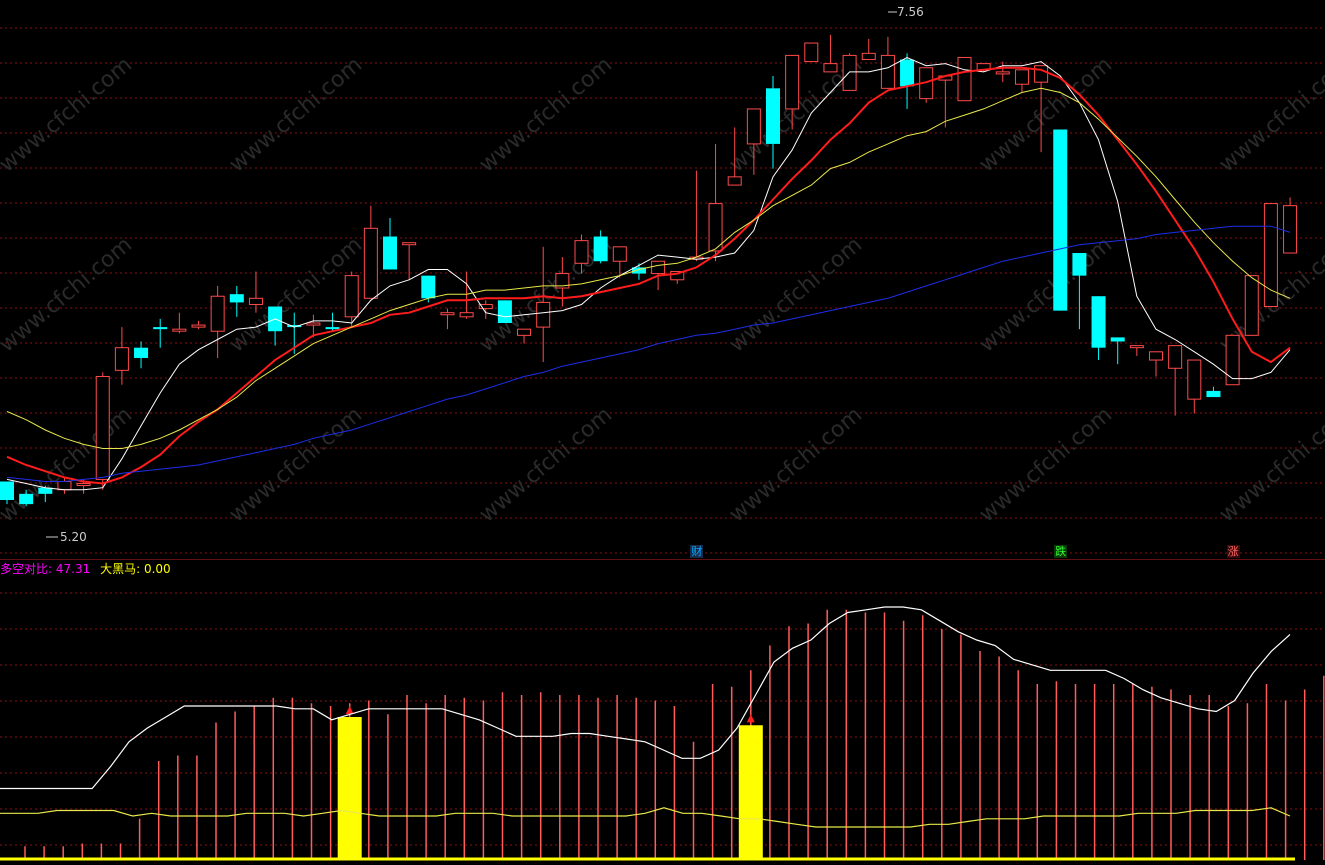  Describe the element at coordinates (1233, 551) in the screenshot. I see `signal-marker-zhang: 涨` at that location.